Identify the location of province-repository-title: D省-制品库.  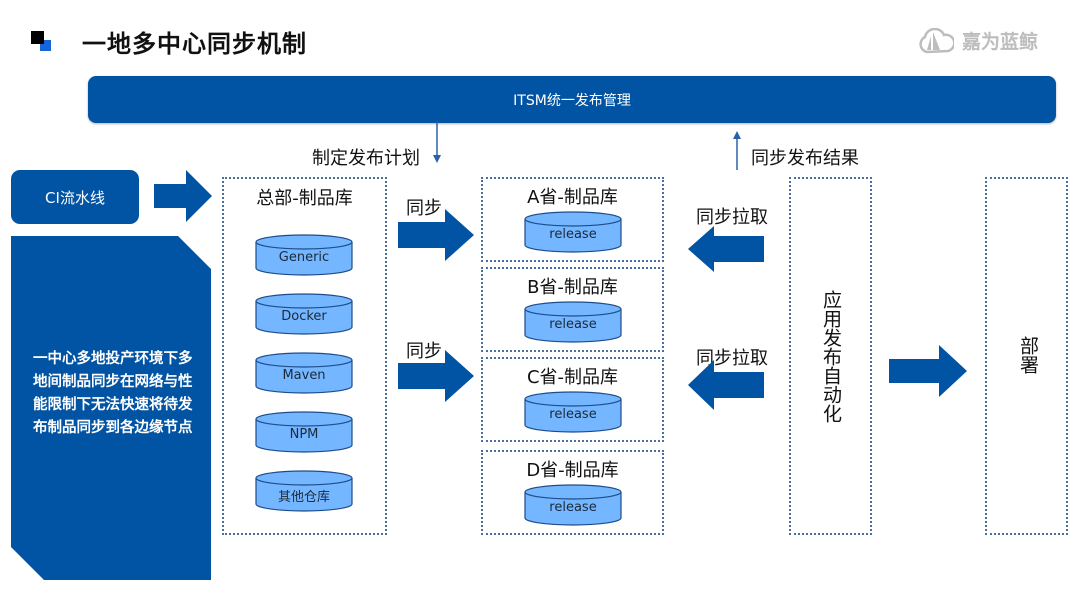
(572, 470).